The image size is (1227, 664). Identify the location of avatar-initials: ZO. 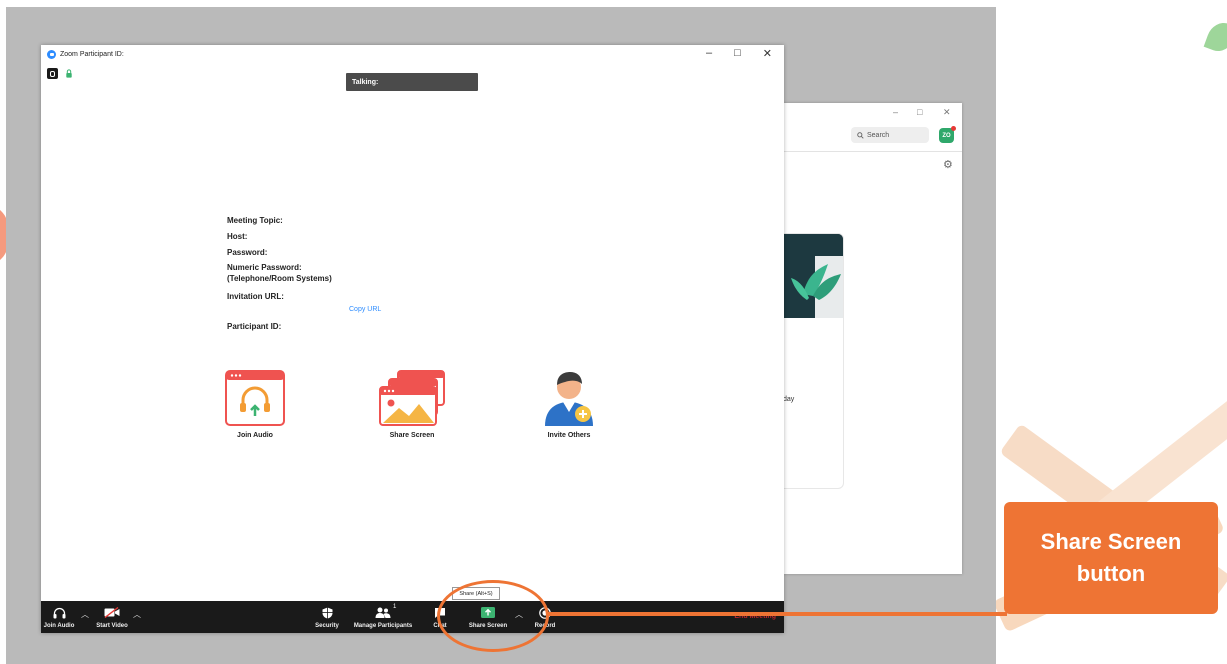
(946, 135).